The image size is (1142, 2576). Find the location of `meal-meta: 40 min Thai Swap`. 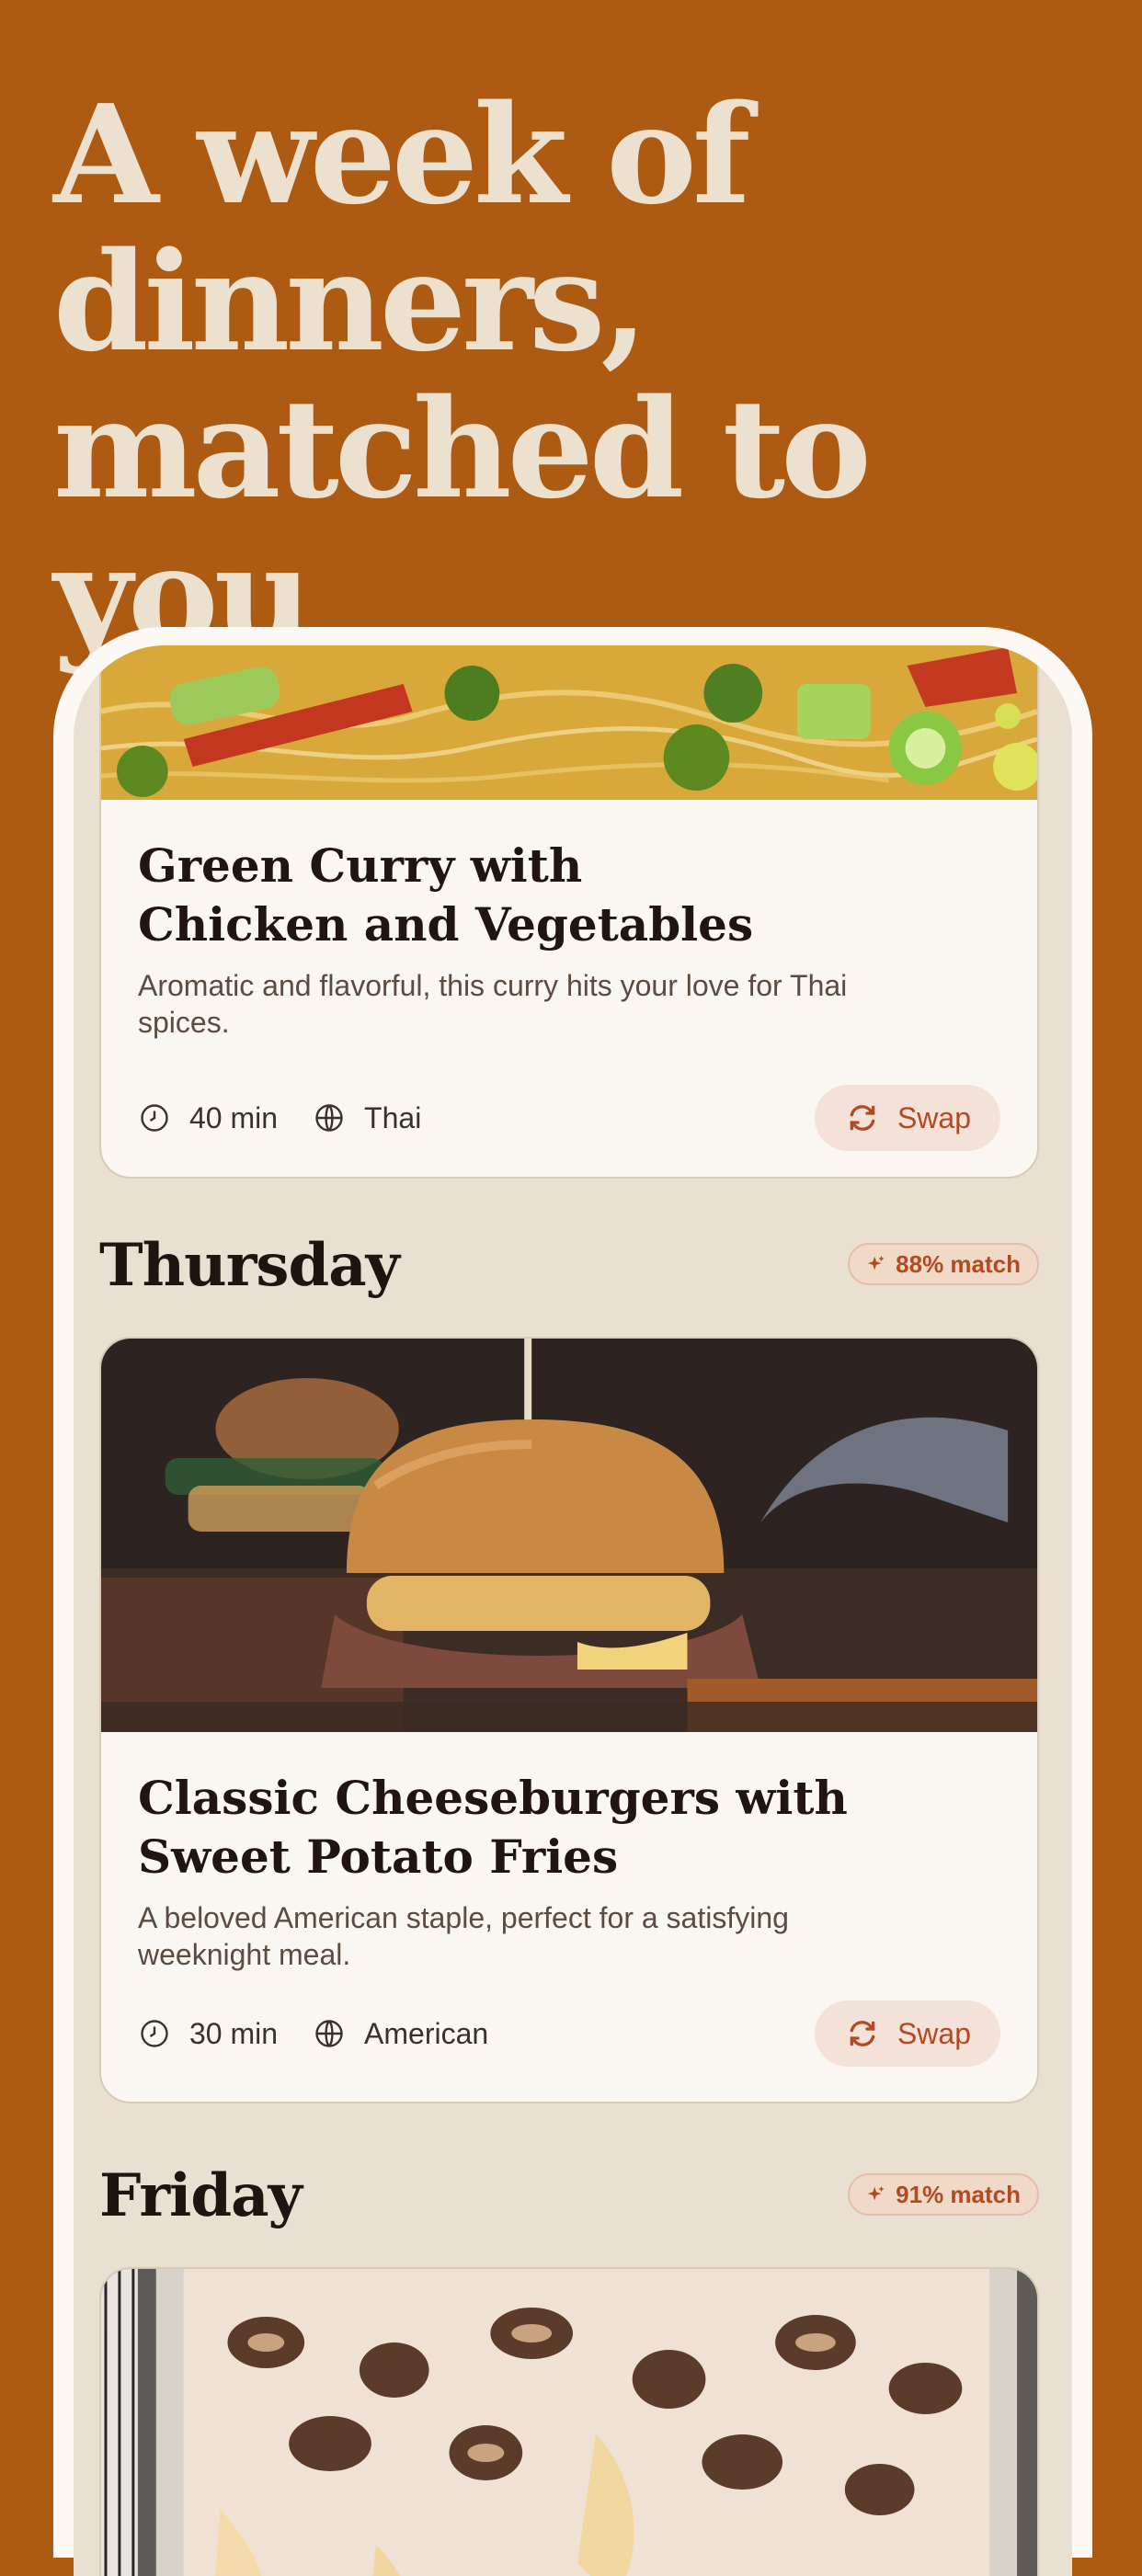

meal-meta: 40 min Thai Swap is located at coordinates (569, 1118).